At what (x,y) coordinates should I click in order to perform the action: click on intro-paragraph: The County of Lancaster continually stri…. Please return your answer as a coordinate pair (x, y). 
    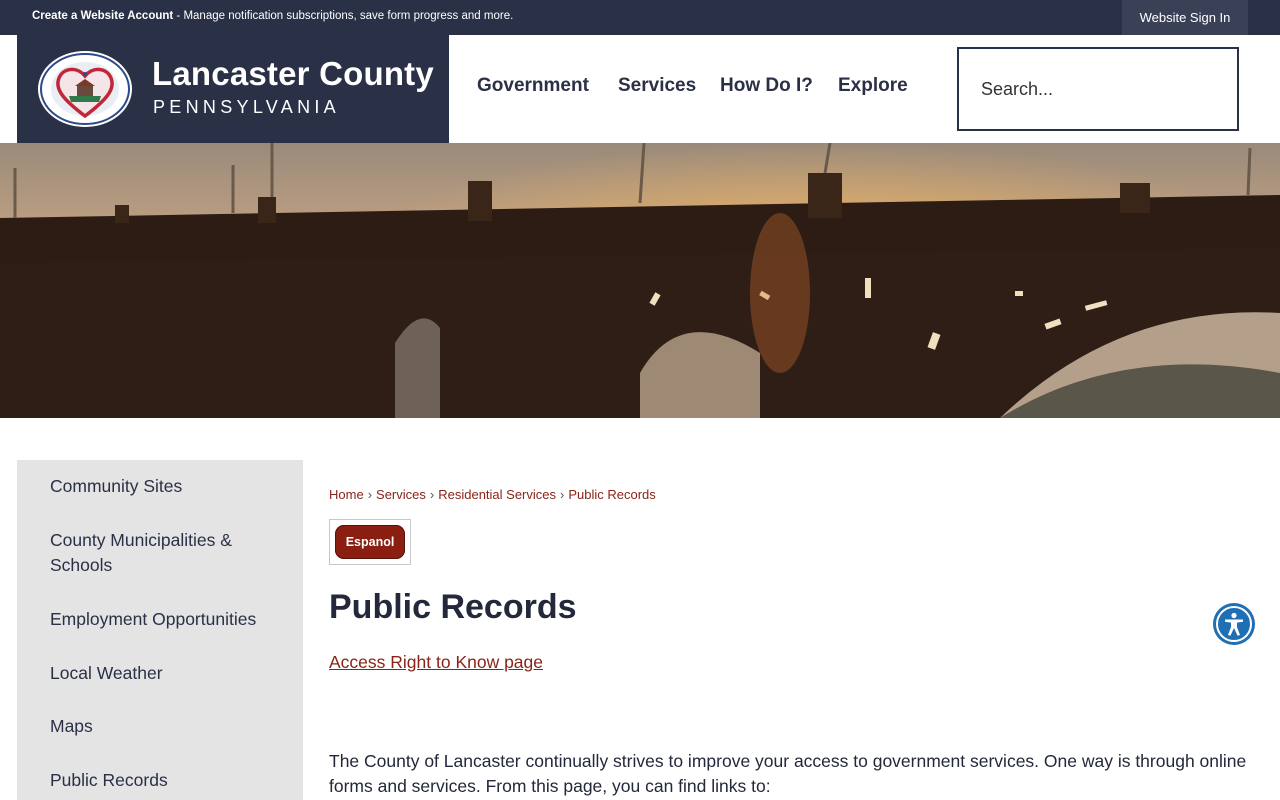
    Looking at the image, I should click on (788, 773).